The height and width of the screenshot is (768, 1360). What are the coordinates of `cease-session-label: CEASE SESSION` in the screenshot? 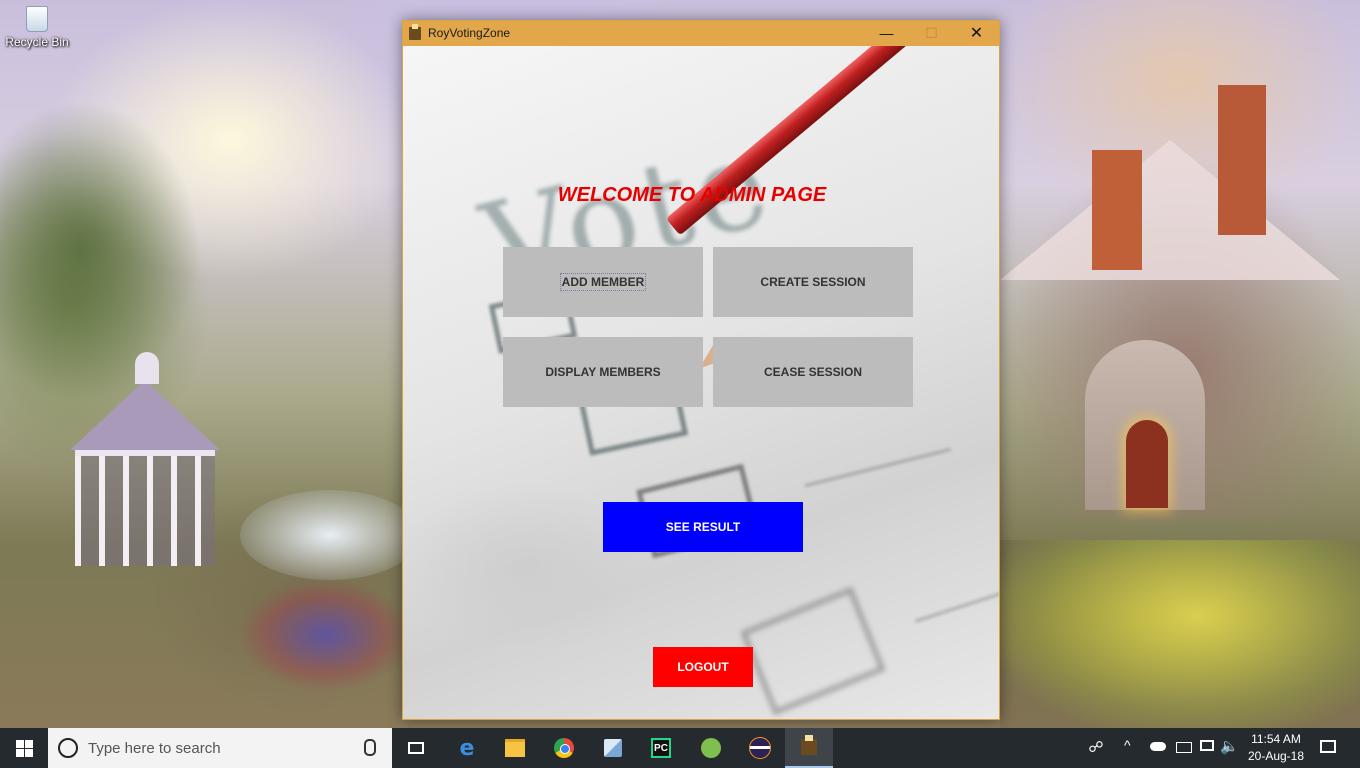 It's located at (813, 372).